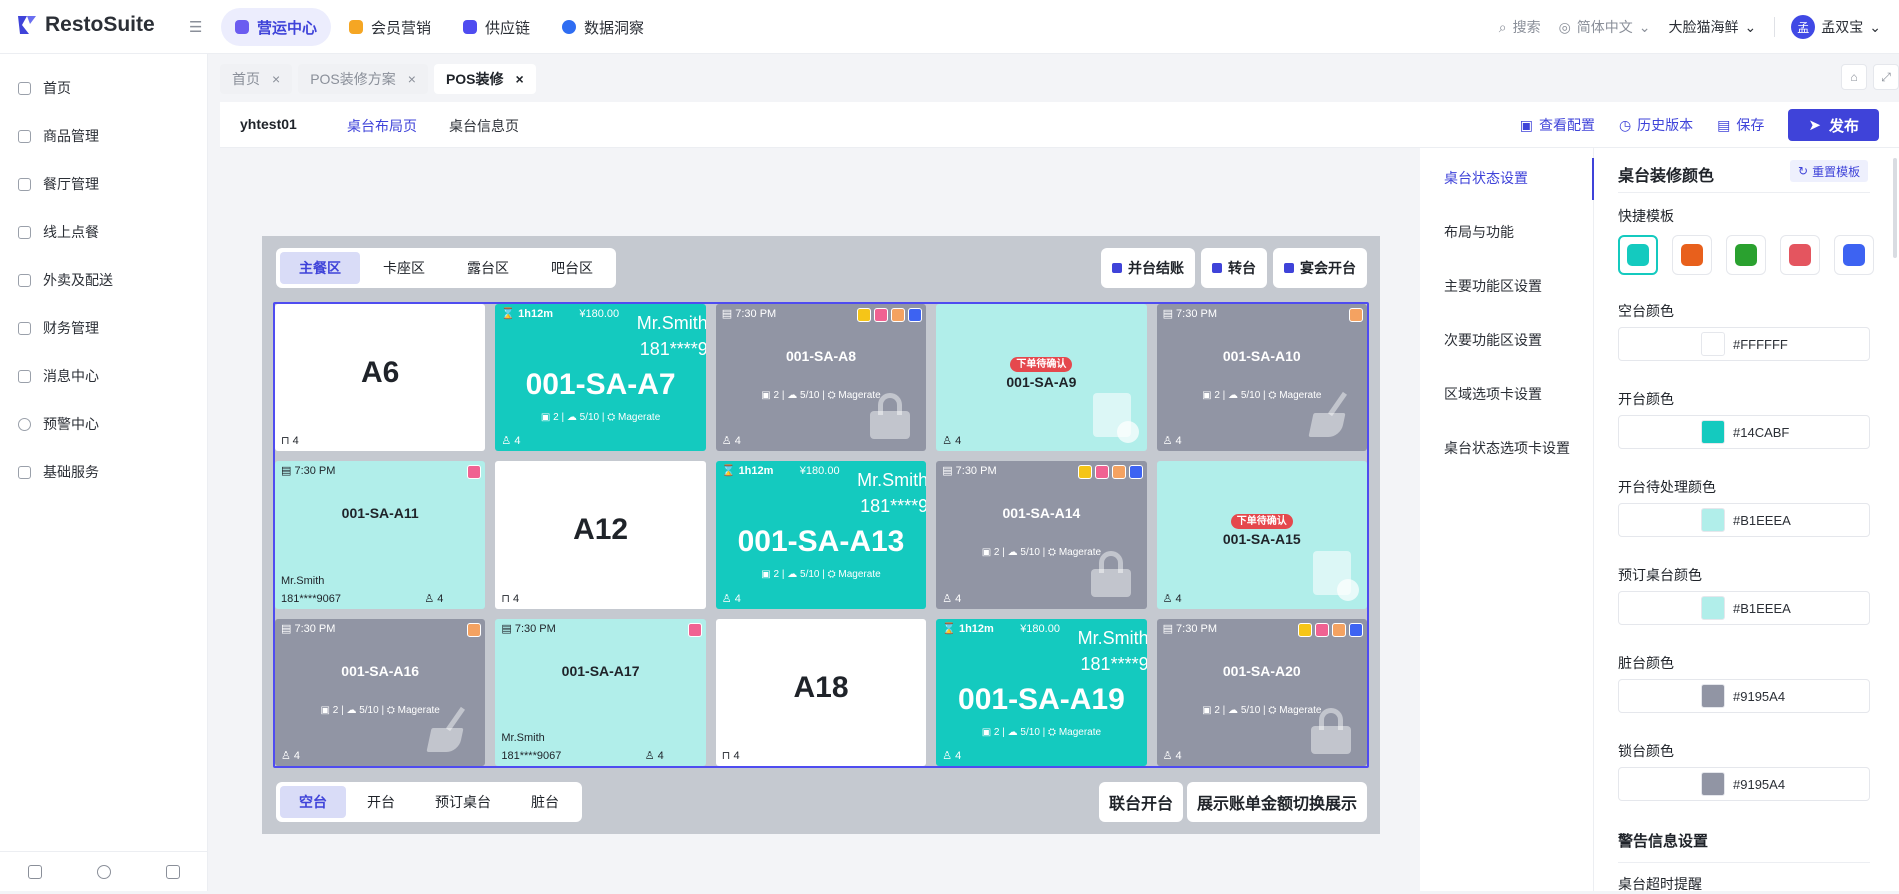 The image size is (1899, 894). Describe the element at coordinates (1744, 344) in the screenshot. I see `empty-color-input: #FFFFFF` at that location.